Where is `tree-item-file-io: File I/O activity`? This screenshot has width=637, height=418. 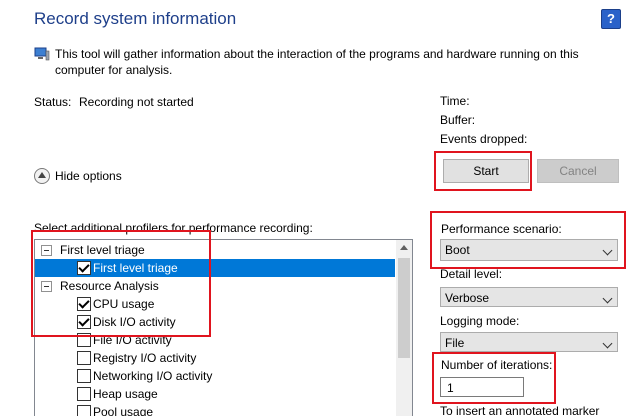 tree-item-file-io: File I/O activity is located at coordinates (215, 340).